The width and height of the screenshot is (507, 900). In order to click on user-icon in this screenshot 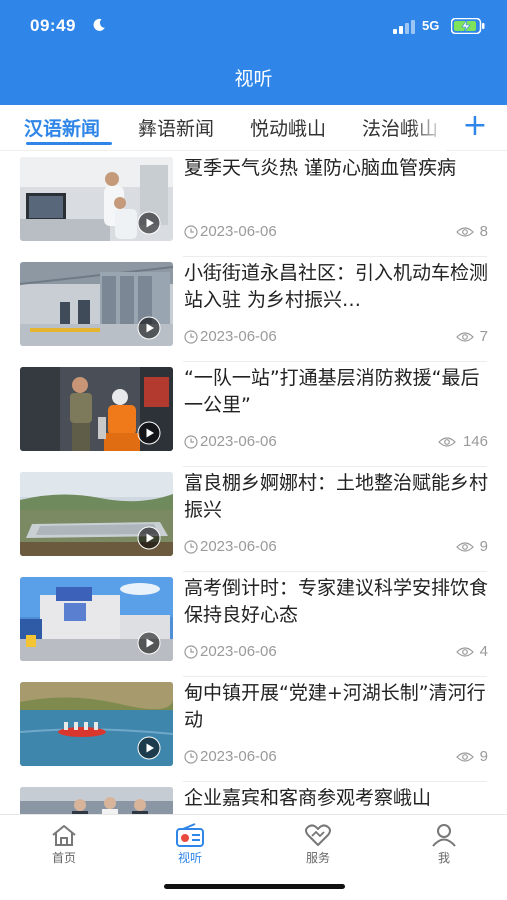, I will do `click(444, 835)`.